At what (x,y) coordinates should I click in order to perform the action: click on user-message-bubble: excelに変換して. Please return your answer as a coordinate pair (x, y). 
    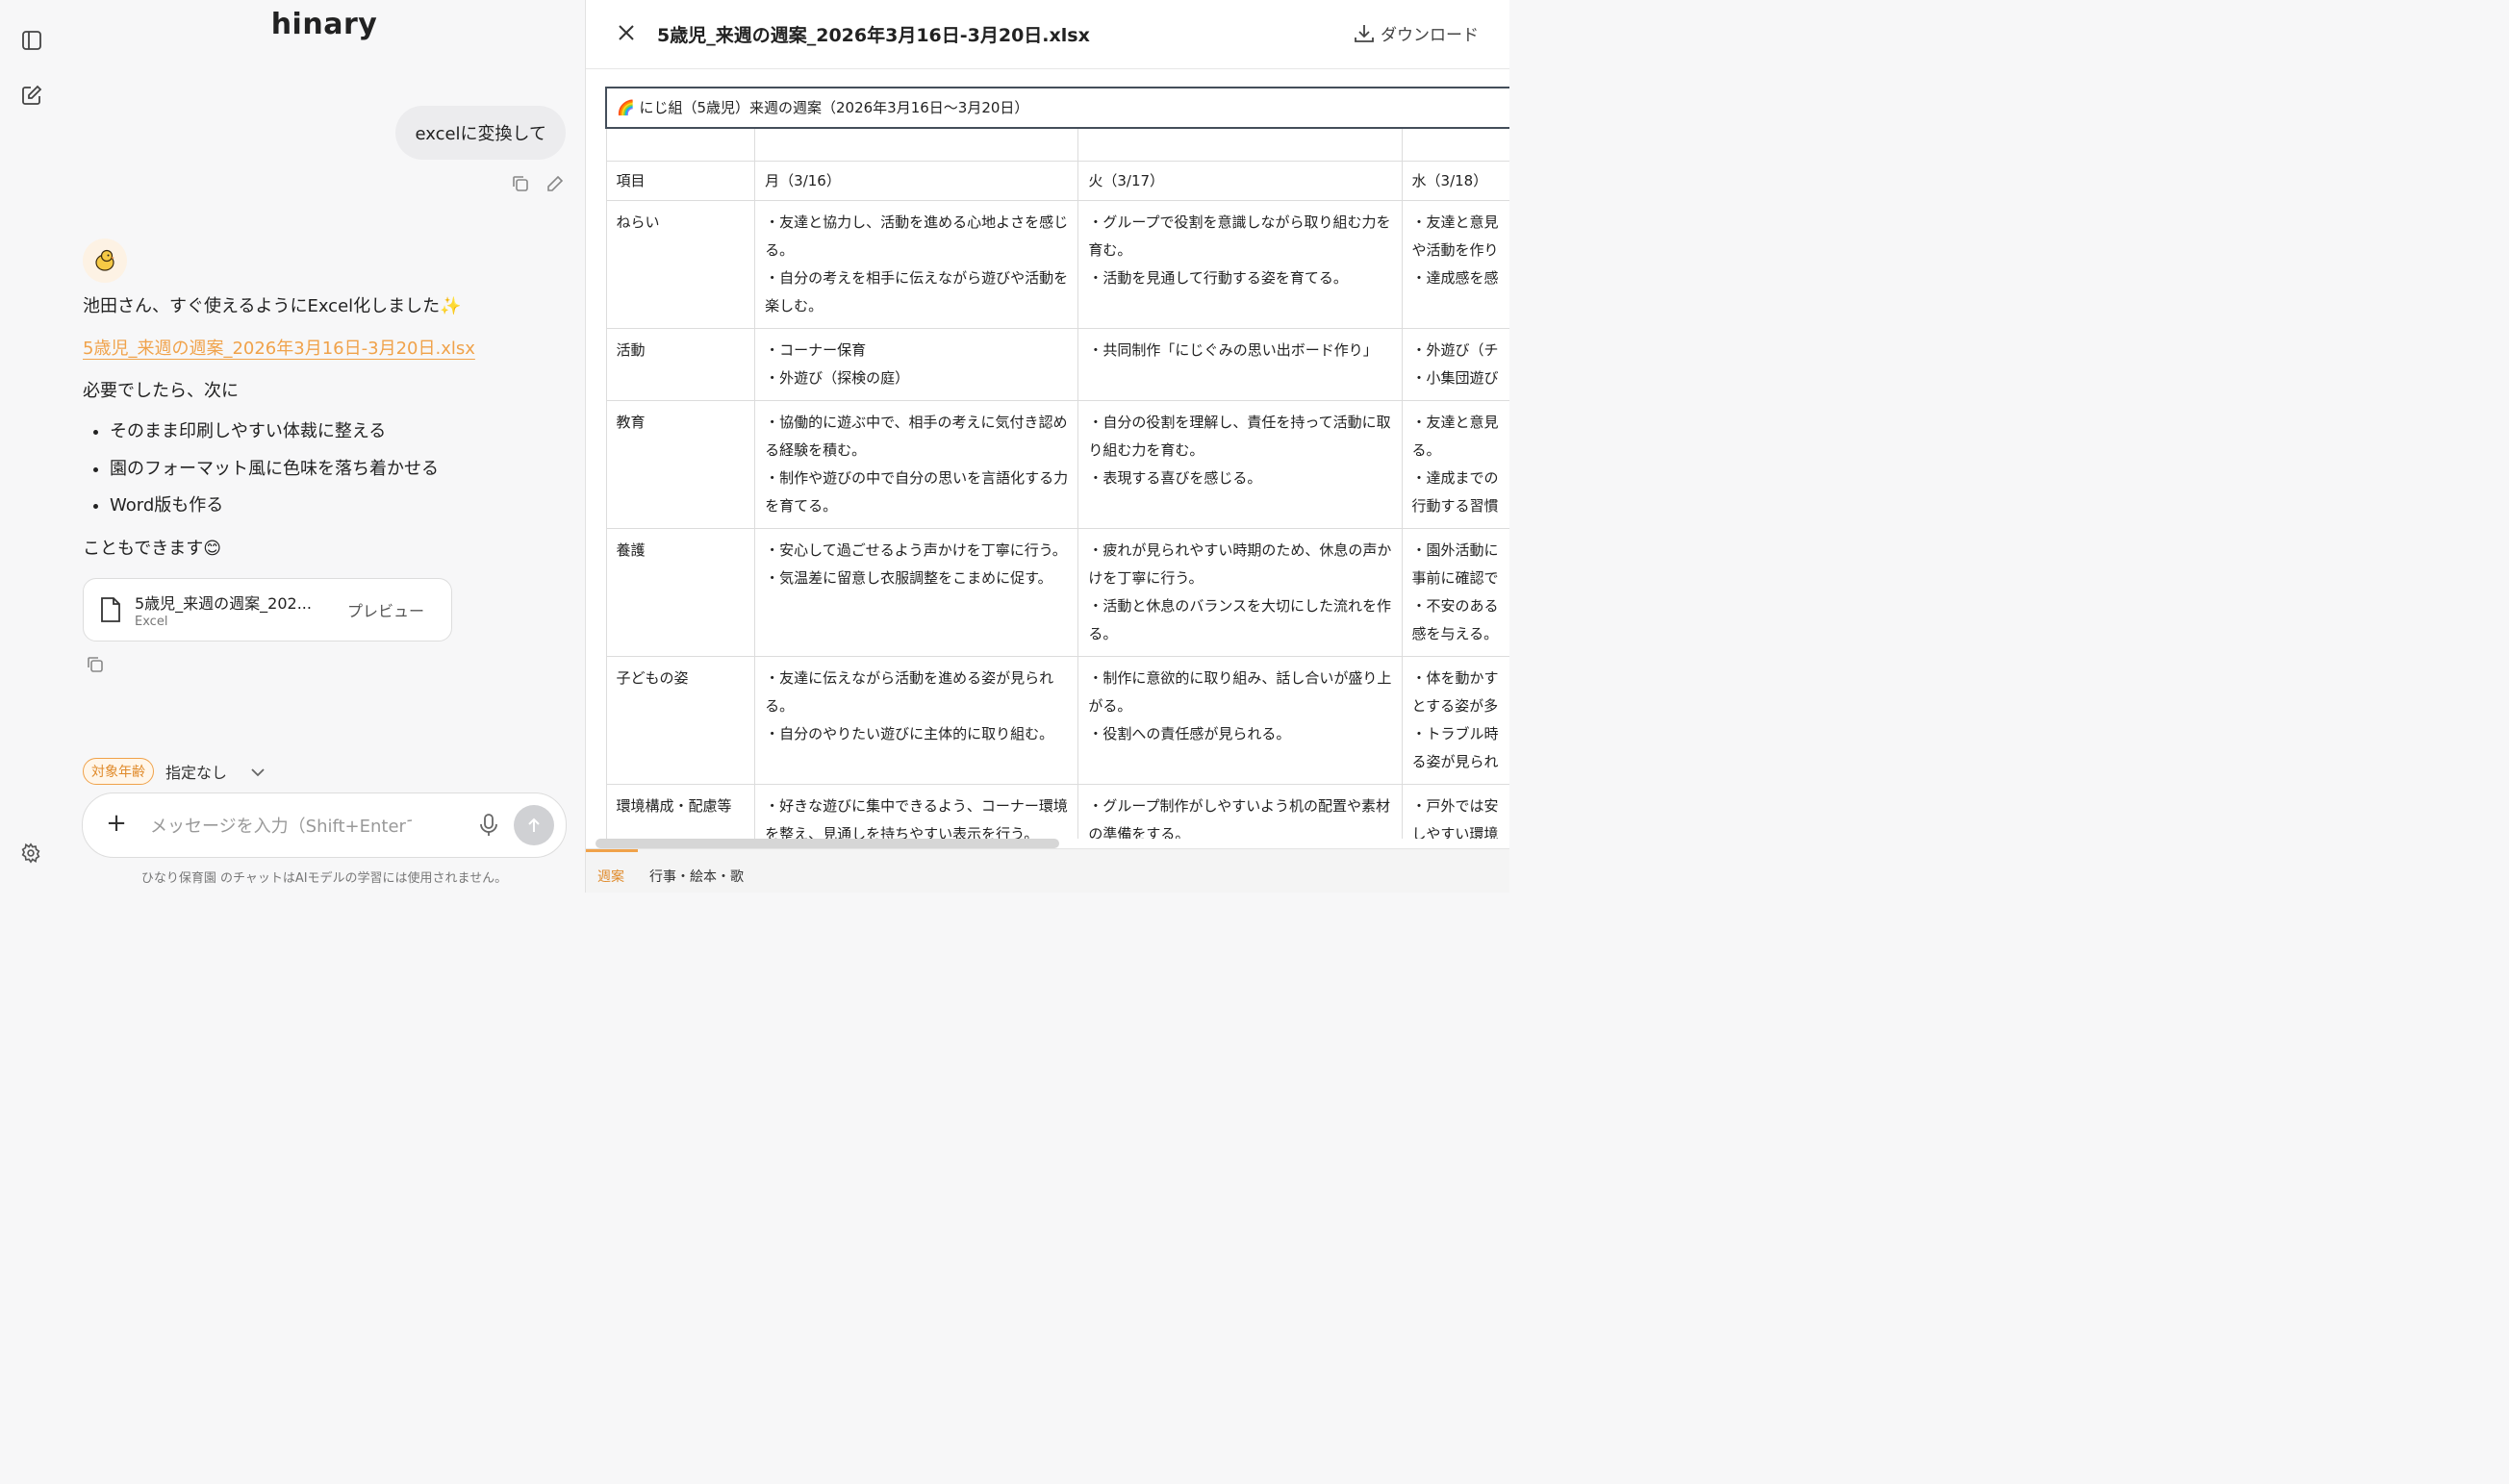
    Looking at the image, I should click on (481, 133).